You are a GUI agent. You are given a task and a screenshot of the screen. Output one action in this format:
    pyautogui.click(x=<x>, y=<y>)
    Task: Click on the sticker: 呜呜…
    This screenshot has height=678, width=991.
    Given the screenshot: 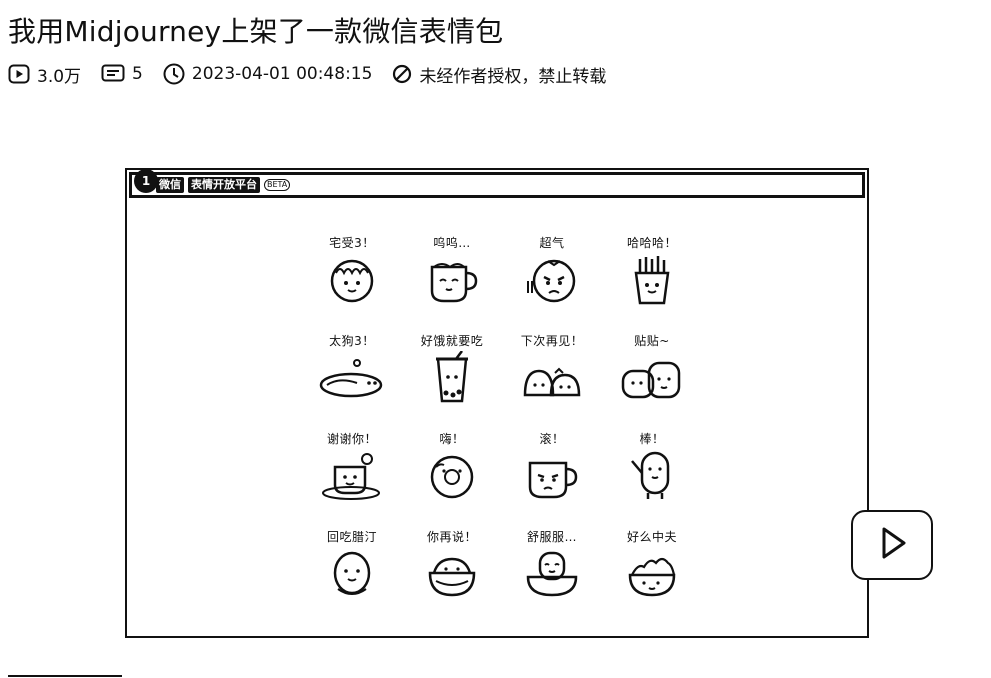 What is the action you would take?
    pyautogui.click(x=452, y=279)
    